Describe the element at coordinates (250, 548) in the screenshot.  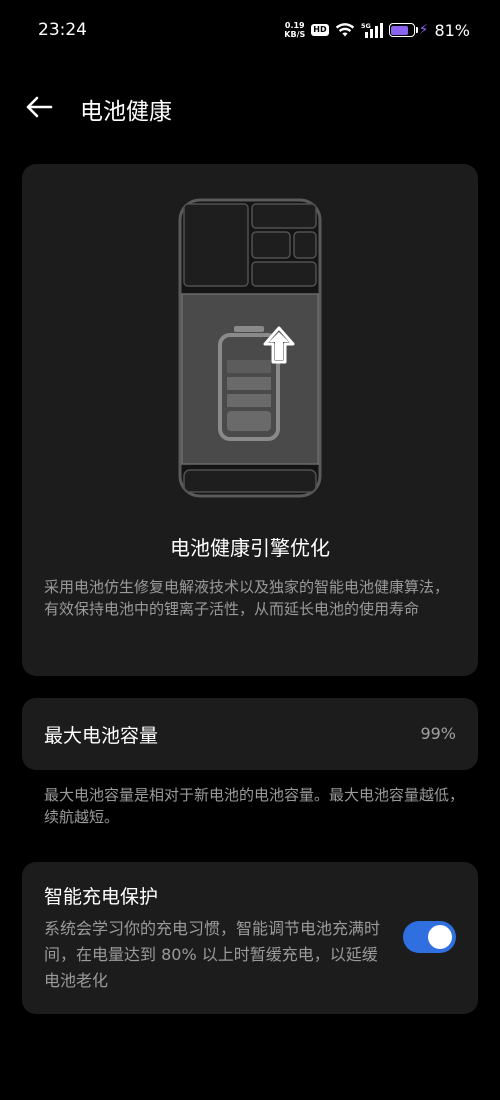
I see `hero-title: 电池健康引擎优化` at that location.